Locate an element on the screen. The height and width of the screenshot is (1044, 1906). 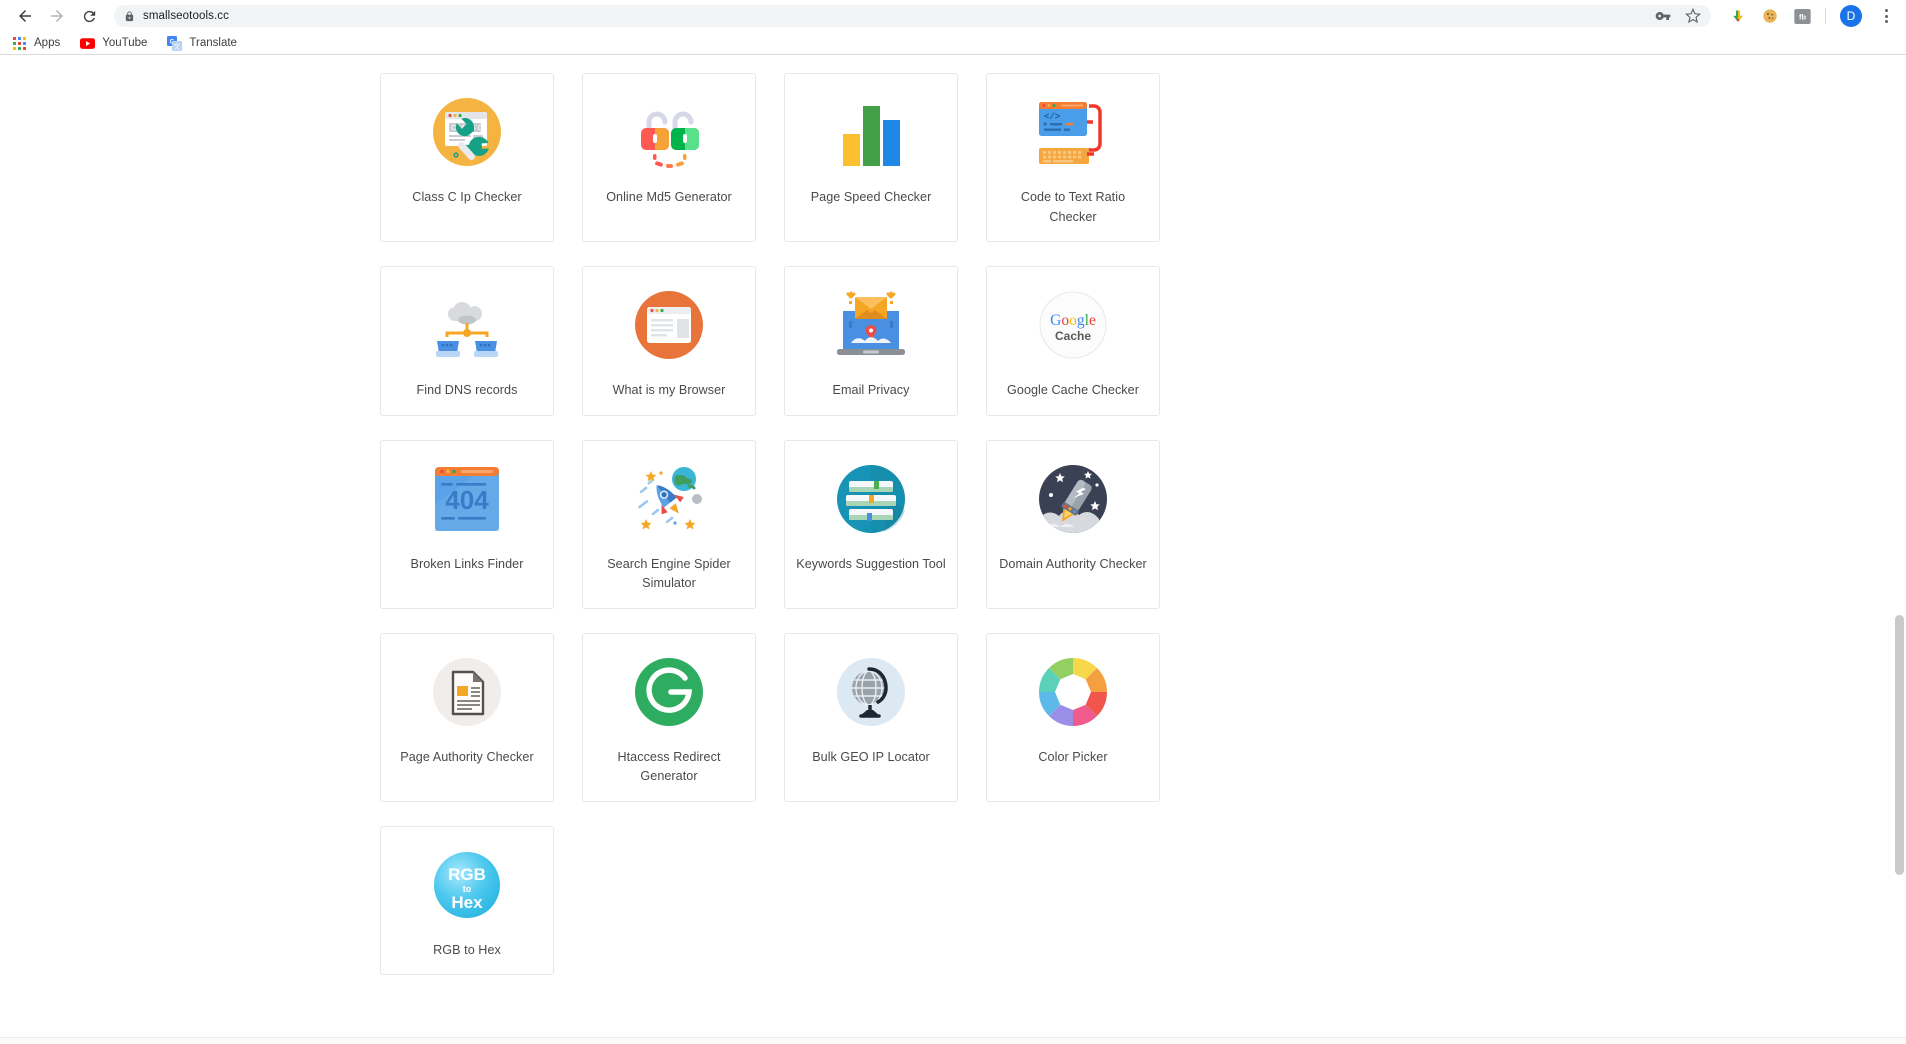
tool-email-privacy: Email Privacy is located at coordinates (871, 341).